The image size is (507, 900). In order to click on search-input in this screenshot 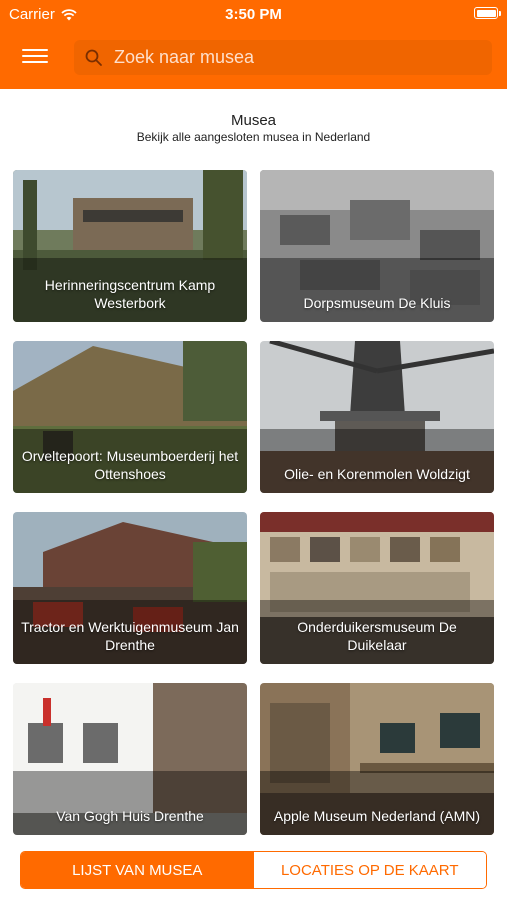, I will do `click(294, 57)`.